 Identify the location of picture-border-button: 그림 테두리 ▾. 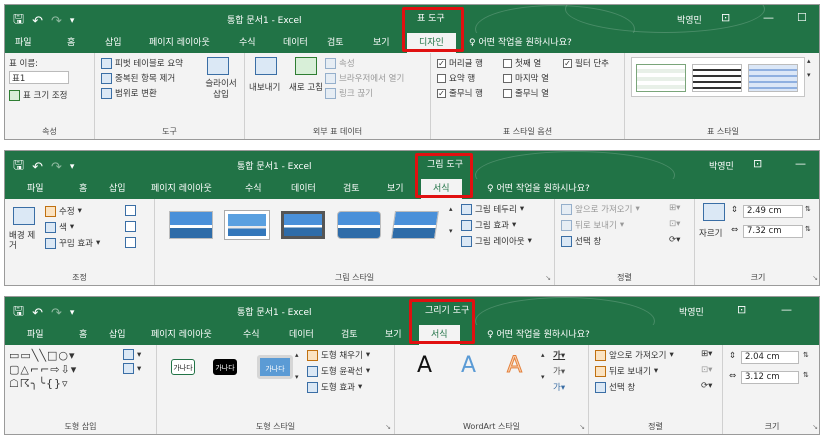
(492, 209).